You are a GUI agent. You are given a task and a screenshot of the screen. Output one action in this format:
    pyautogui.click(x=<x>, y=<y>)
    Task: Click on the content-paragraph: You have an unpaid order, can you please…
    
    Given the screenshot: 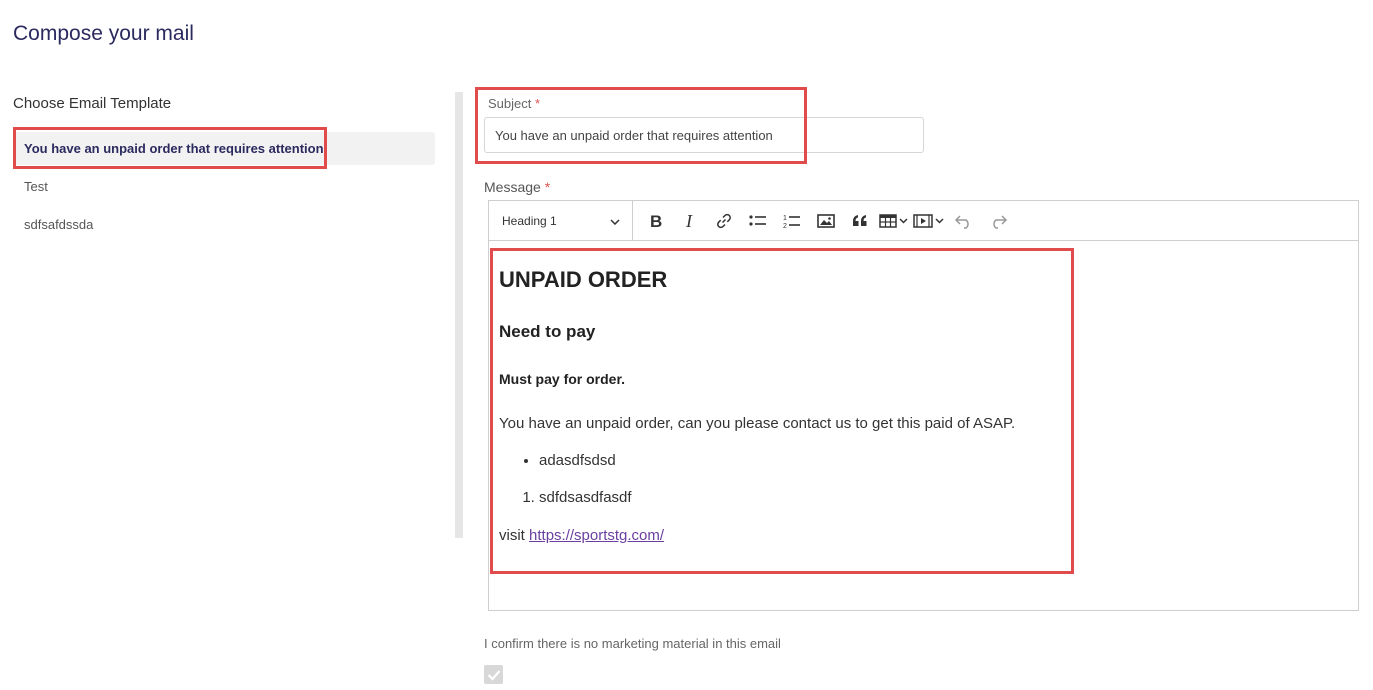 What is the action you would take?
    pyautogui.click(x=757, y=423)
    